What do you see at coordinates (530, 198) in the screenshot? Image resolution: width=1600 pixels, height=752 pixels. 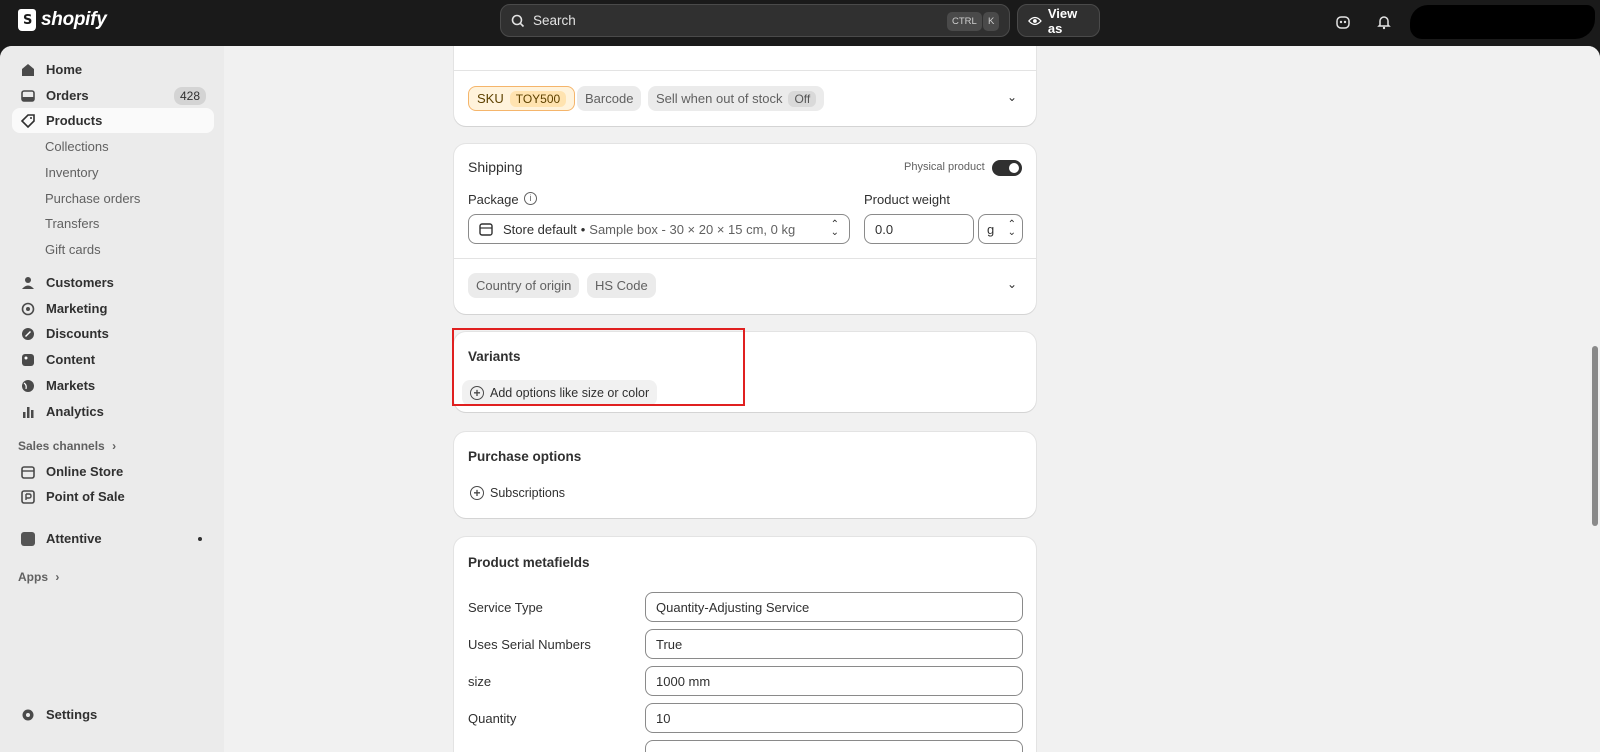 I see `info-icon: i` at bounding box center [530, 198].